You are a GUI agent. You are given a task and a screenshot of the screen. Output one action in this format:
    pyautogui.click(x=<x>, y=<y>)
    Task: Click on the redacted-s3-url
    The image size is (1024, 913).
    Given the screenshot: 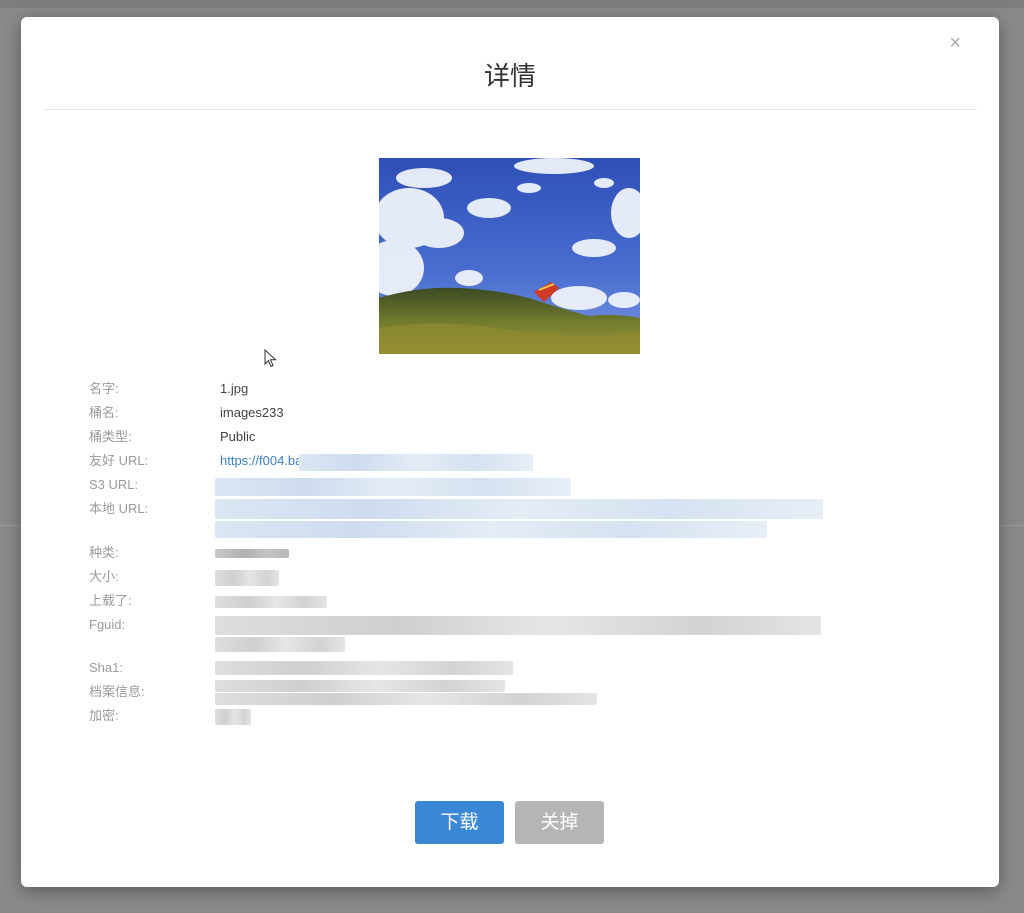 What is the action you would take?
    pyautogui.click(x=393, y=487)
    